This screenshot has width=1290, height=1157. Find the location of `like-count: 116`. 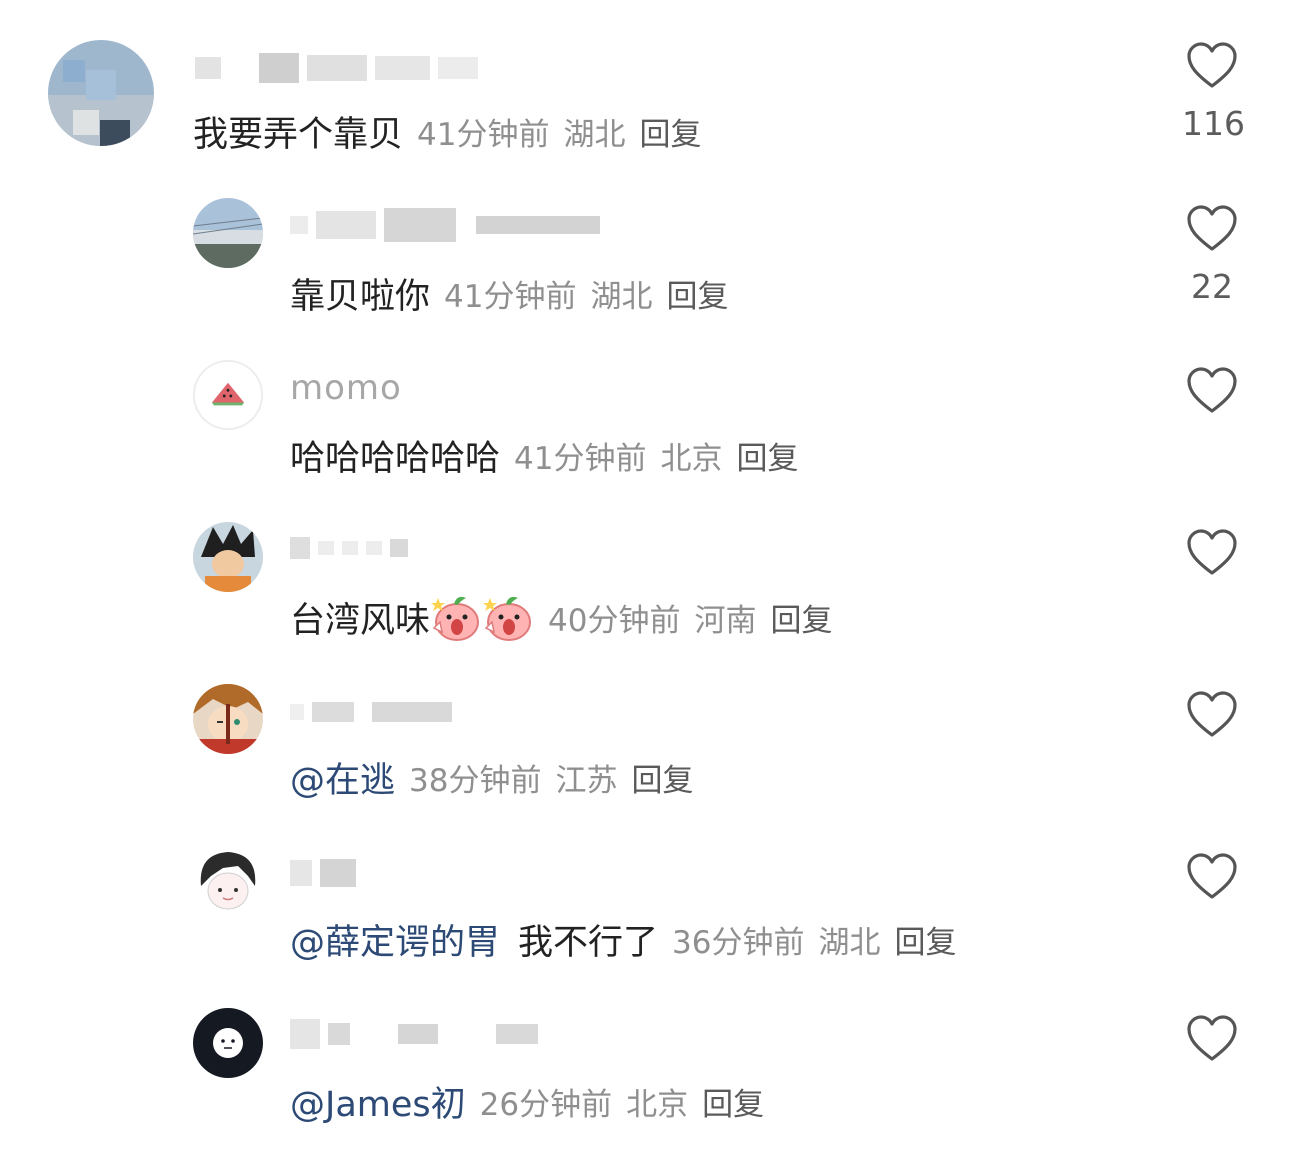

like-count: 116 is located at coordinates (1213, 123).